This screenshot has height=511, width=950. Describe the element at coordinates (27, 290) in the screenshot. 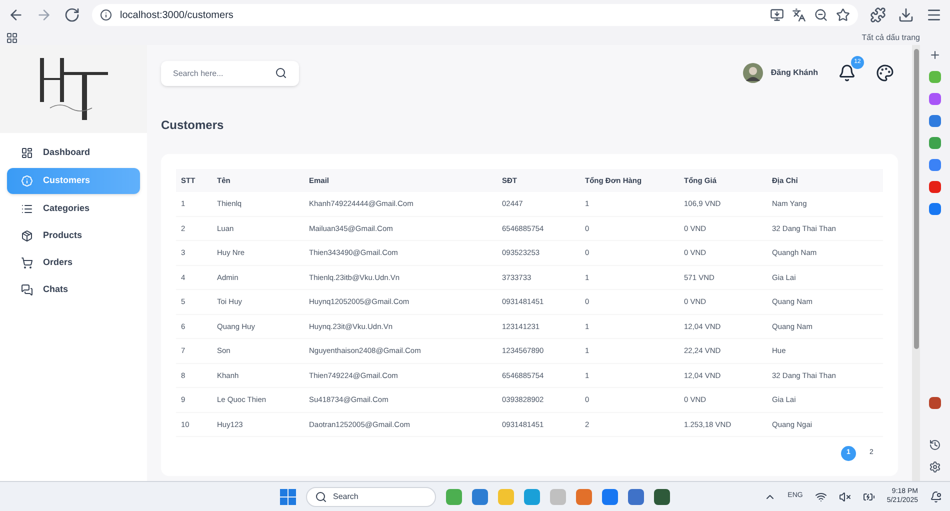

I see `chat-icon` at that location.